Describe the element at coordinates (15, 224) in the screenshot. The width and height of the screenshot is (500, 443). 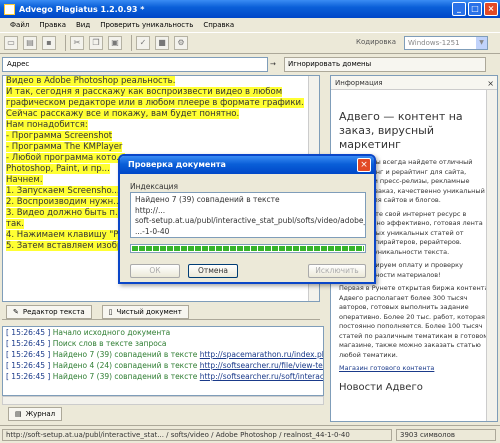
I see `editor-line-text: так.` at that location.